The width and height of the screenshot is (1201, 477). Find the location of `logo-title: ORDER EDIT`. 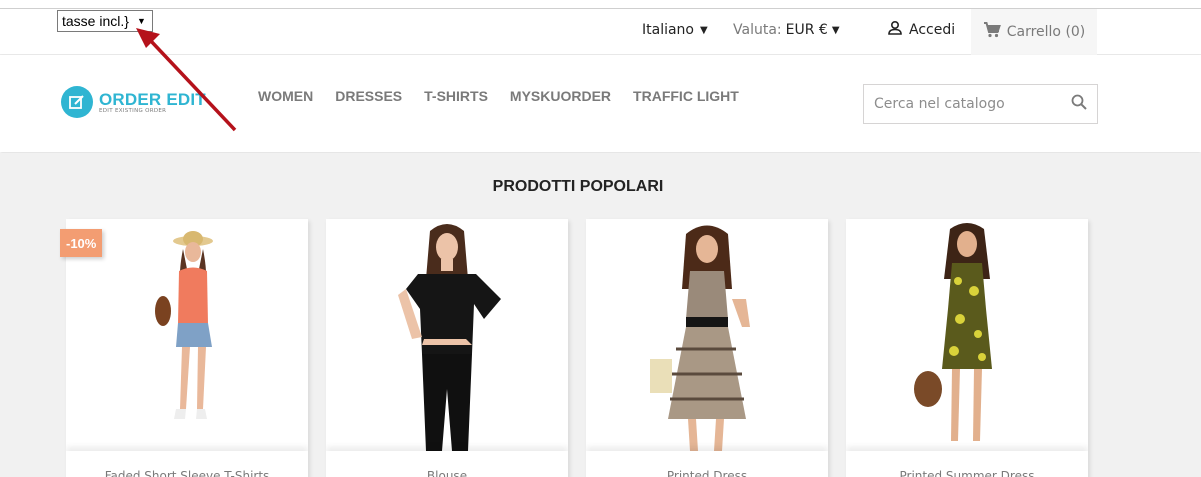

logo-title: ORDER EDIT is located at coordinates (152, 99).